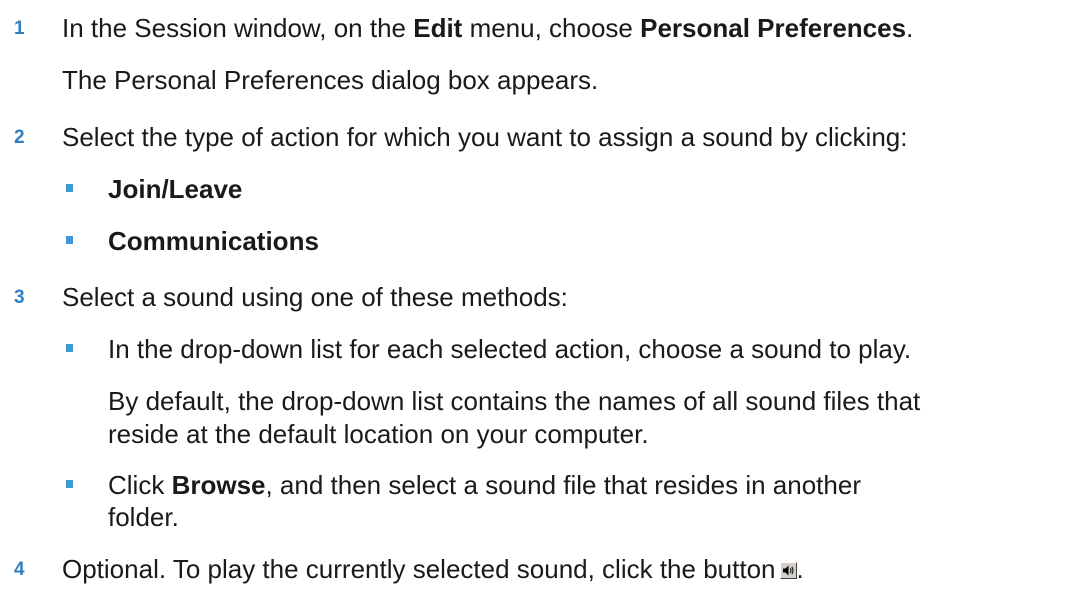 The height and width of the screenshot is (598, 1081). Describe the element at coordinates (910, 28) in the screenshot. I see `step-1-post: .` at that location.